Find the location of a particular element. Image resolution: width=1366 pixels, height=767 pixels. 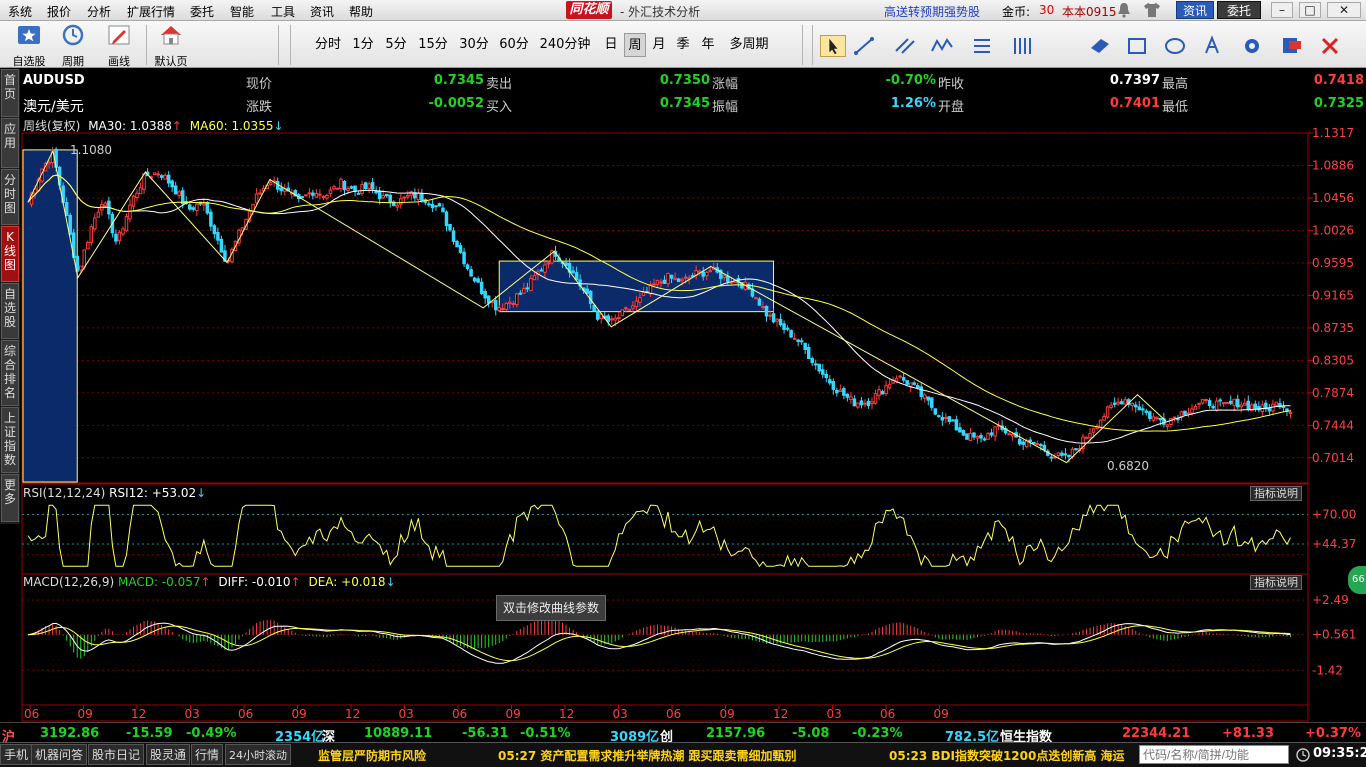

macd-help-button: 指标说明 is located at coordinates (1276, 582).